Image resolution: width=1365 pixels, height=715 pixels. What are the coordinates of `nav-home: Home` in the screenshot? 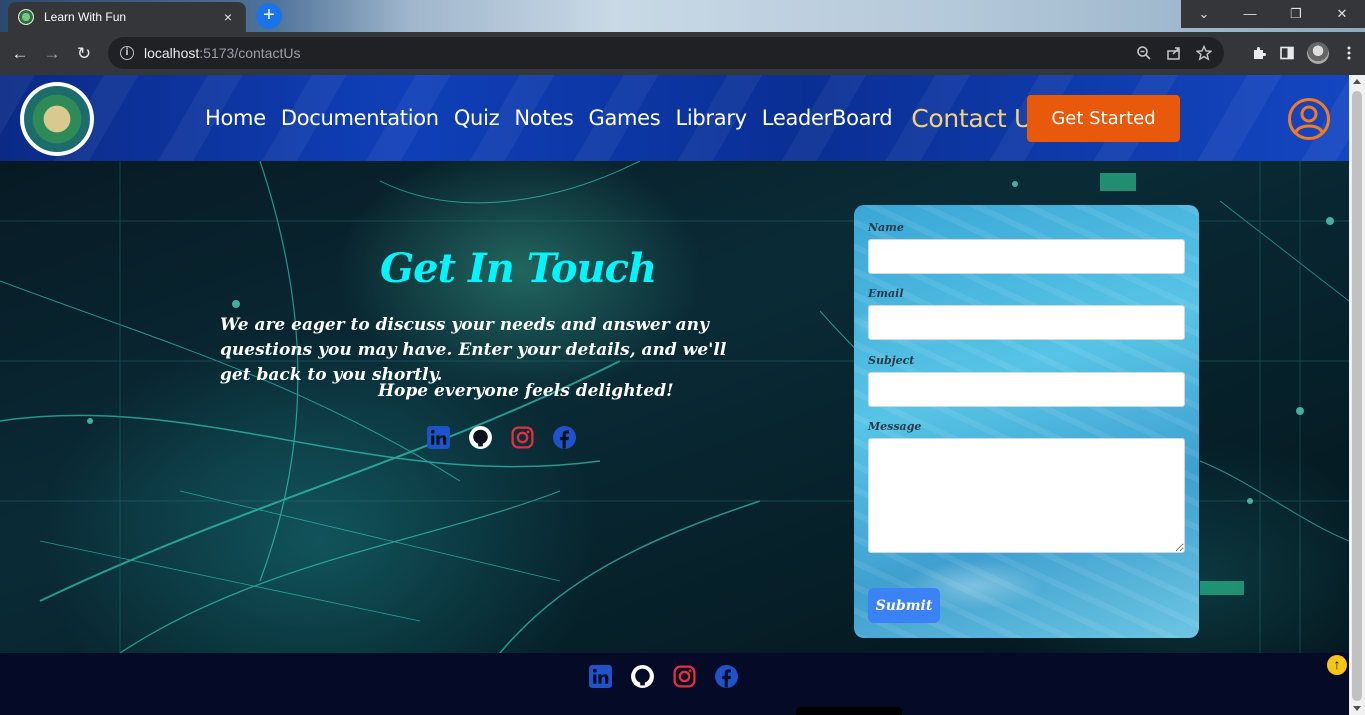 It's located at (235, 118).